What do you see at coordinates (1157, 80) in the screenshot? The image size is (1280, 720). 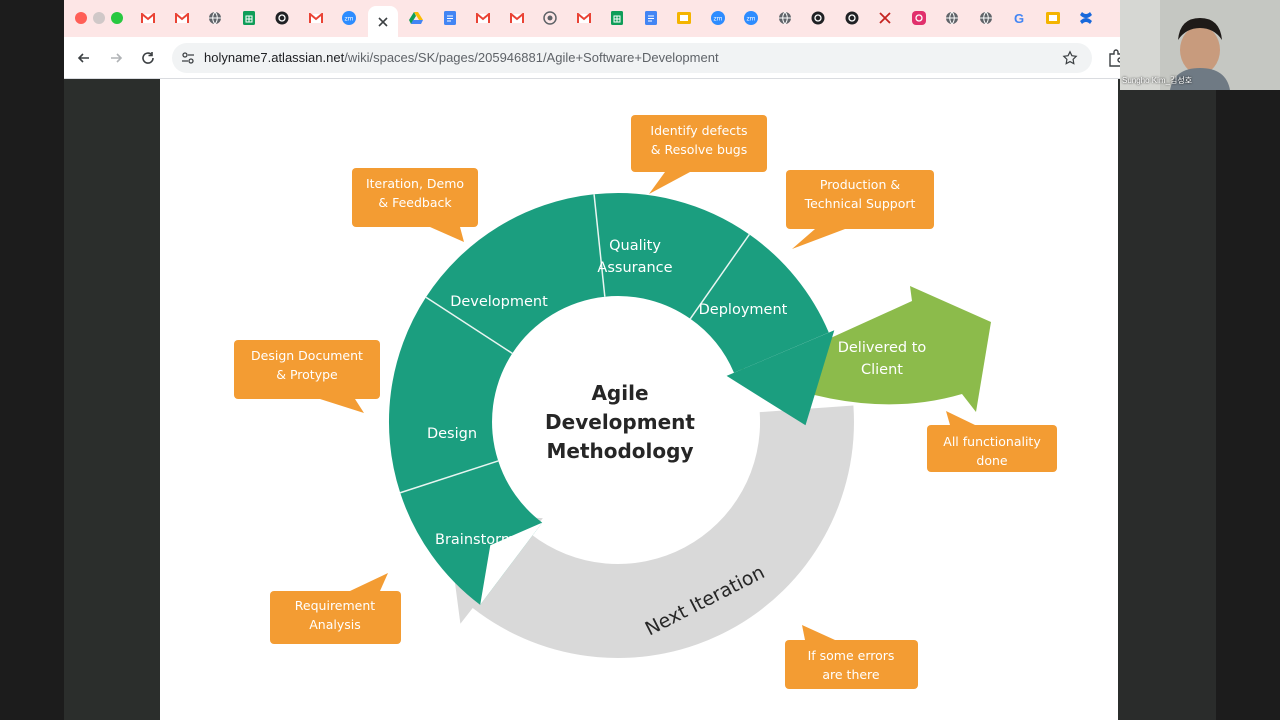 I see `participant-name: Sungho Kim_김성호` at bounding box center [1157, 80].